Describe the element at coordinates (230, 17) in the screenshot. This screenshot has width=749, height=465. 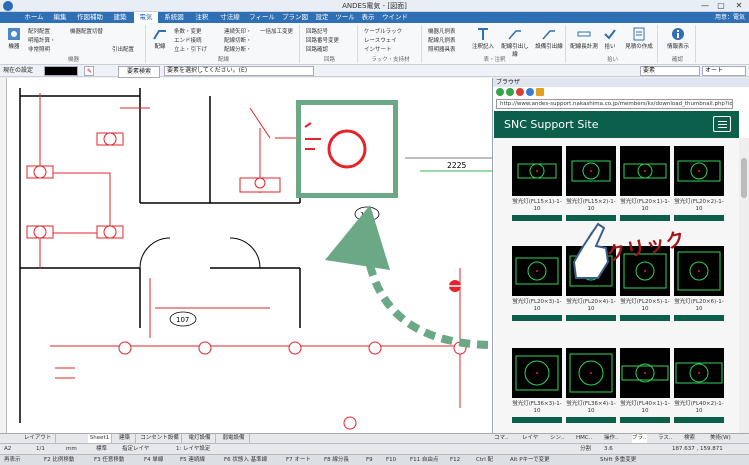
I see `menu-dimension: 寸法線` at that location.